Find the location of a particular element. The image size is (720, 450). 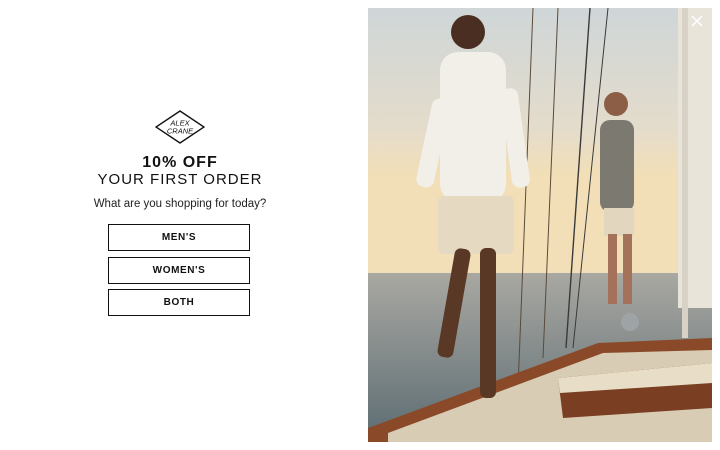

womens-button: WOMEN'S is located at coordinates (179, 270).